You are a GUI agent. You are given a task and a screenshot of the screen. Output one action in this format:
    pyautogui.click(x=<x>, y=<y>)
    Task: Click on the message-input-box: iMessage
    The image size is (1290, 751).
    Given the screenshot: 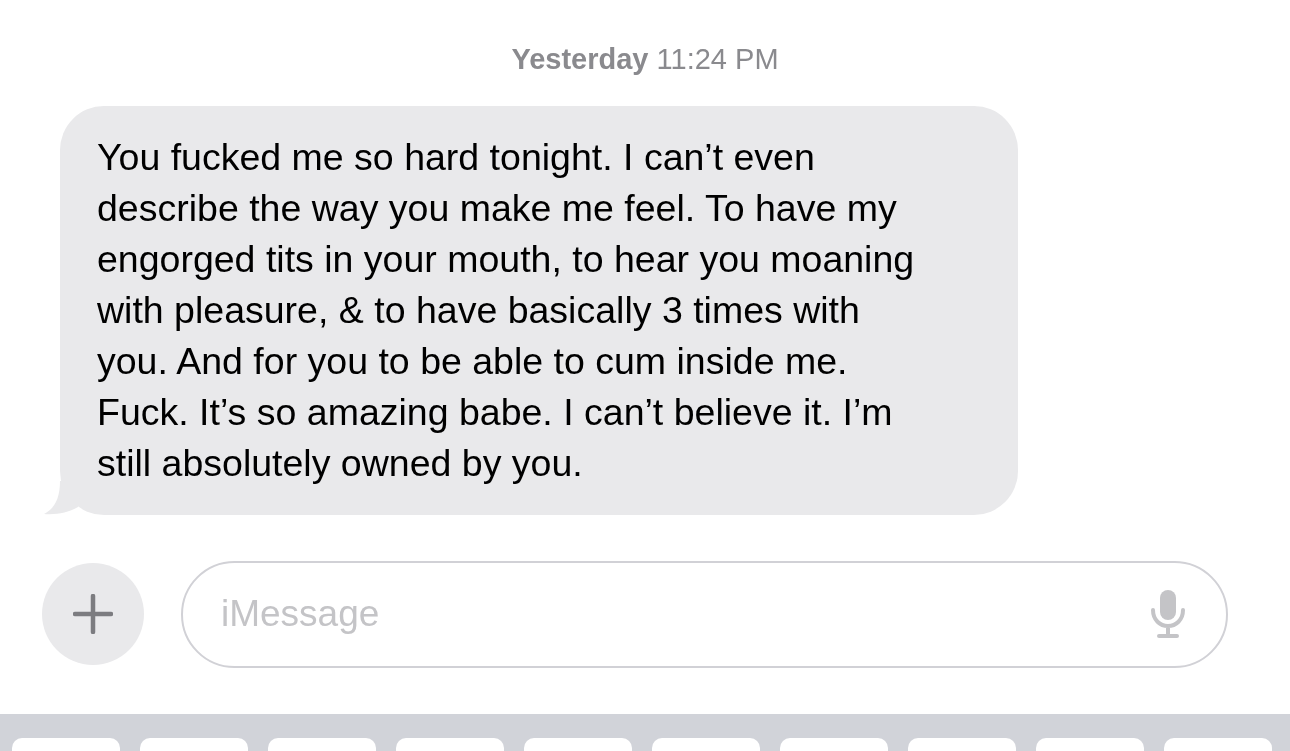 What is the action you would take?
    pyautogui.click(x=704, y=614)
    